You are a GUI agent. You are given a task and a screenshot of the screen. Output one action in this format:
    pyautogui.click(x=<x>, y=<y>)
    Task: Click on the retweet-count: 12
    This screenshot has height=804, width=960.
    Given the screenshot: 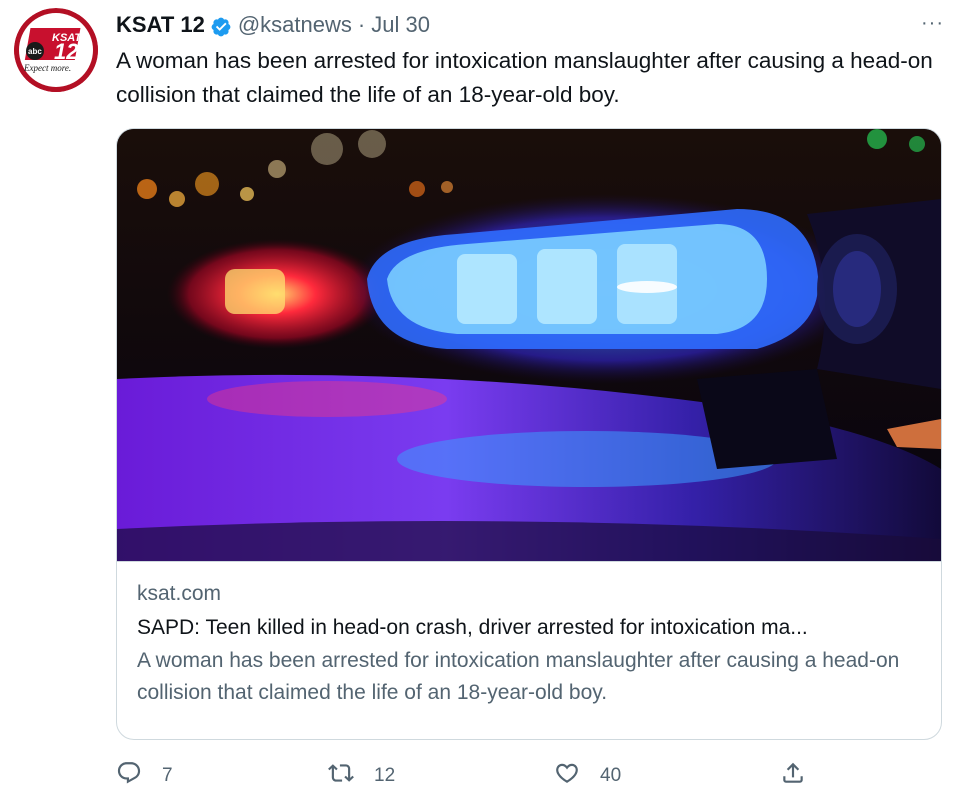 What is the action you would take?
    pyautogui.click(x=385, y=775)
    